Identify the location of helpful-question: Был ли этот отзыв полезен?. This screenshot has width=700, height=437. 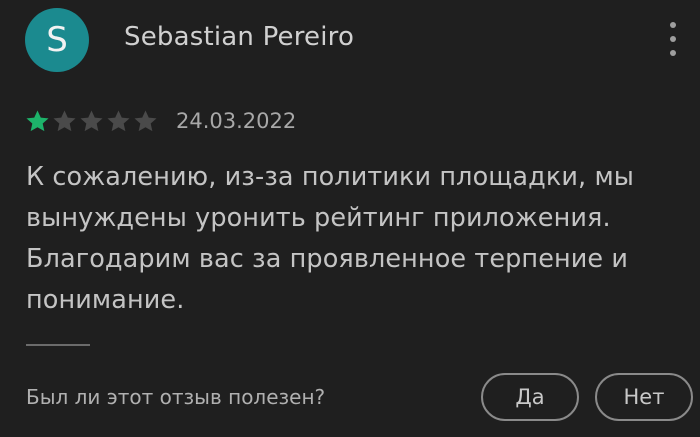
(176, 397).